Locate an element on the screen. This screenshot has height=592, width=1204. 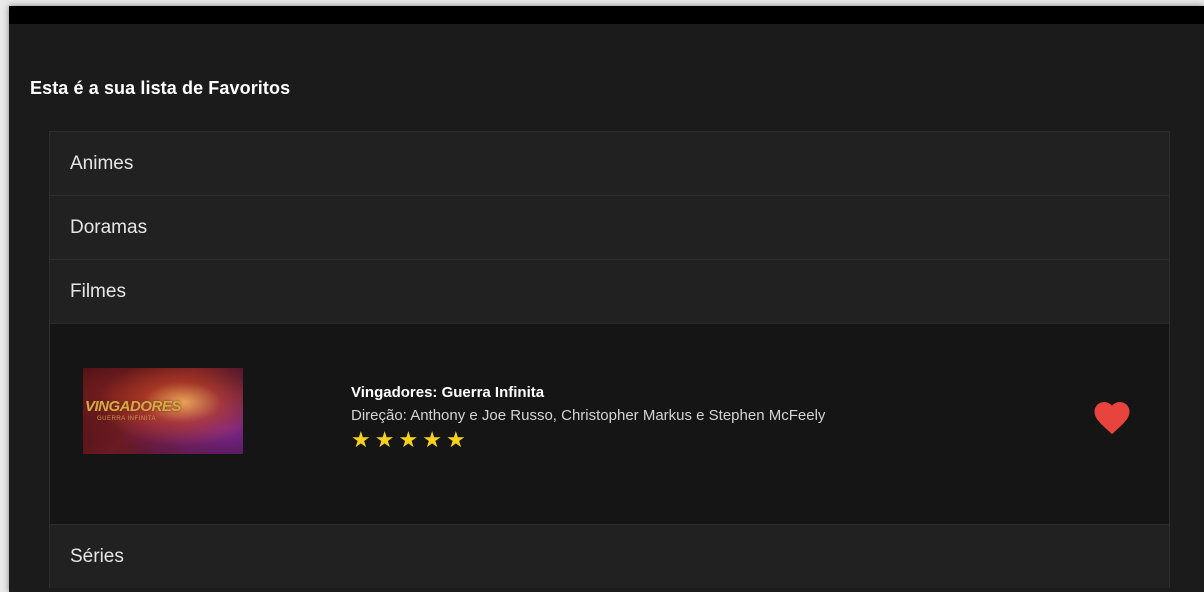
poster-title: VINGADORES is located at coordinates (133, 406).